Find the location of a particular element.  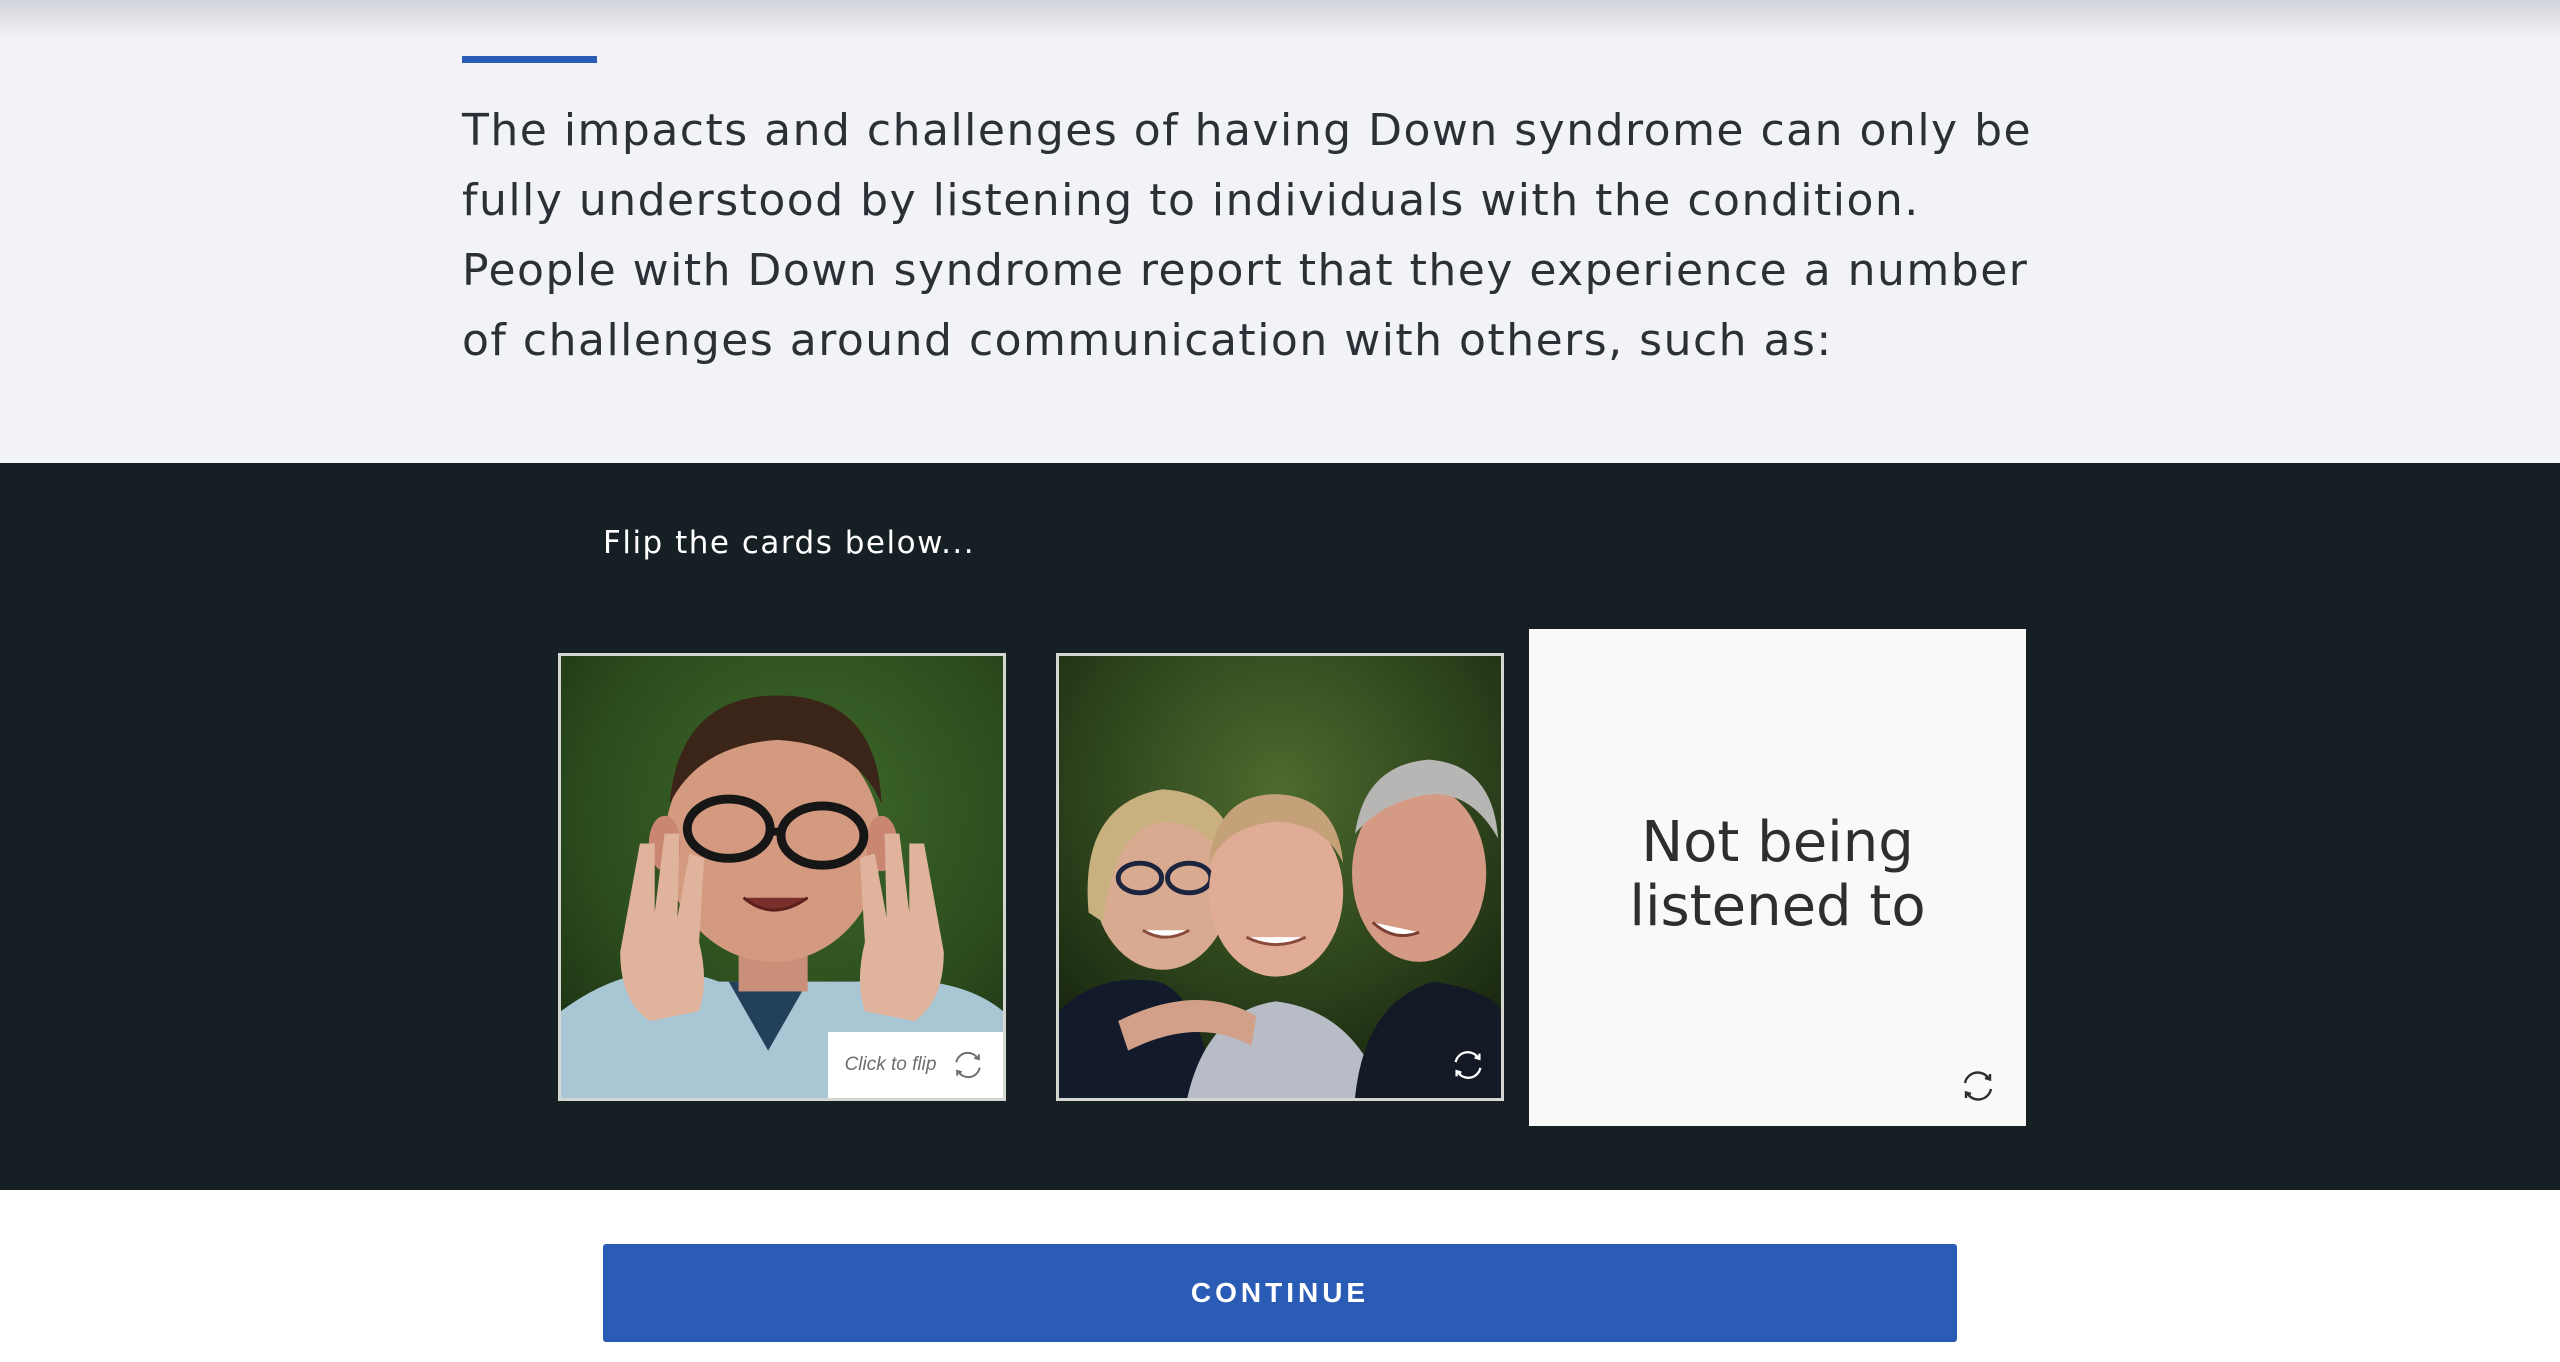

flip-card-3: Not being listened to is located at coordinates (1777, 877).